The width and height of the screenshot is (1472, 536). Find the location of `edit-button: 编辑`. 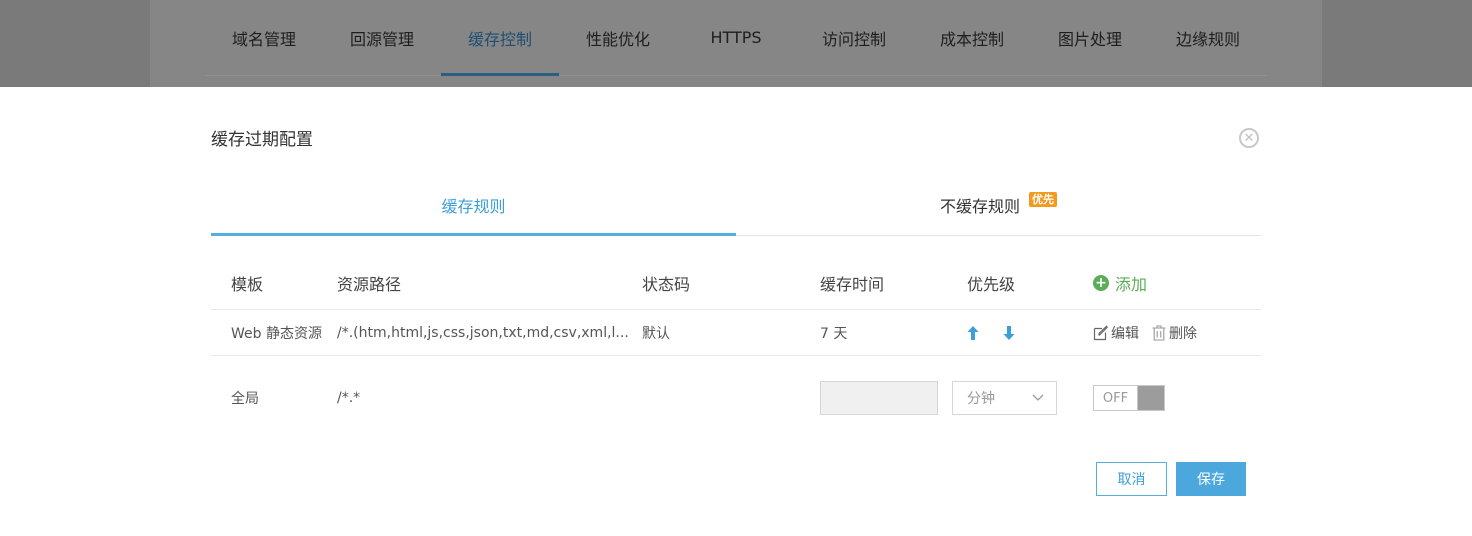

edit-button: 编辑 is located at coordinates (1116, 333).